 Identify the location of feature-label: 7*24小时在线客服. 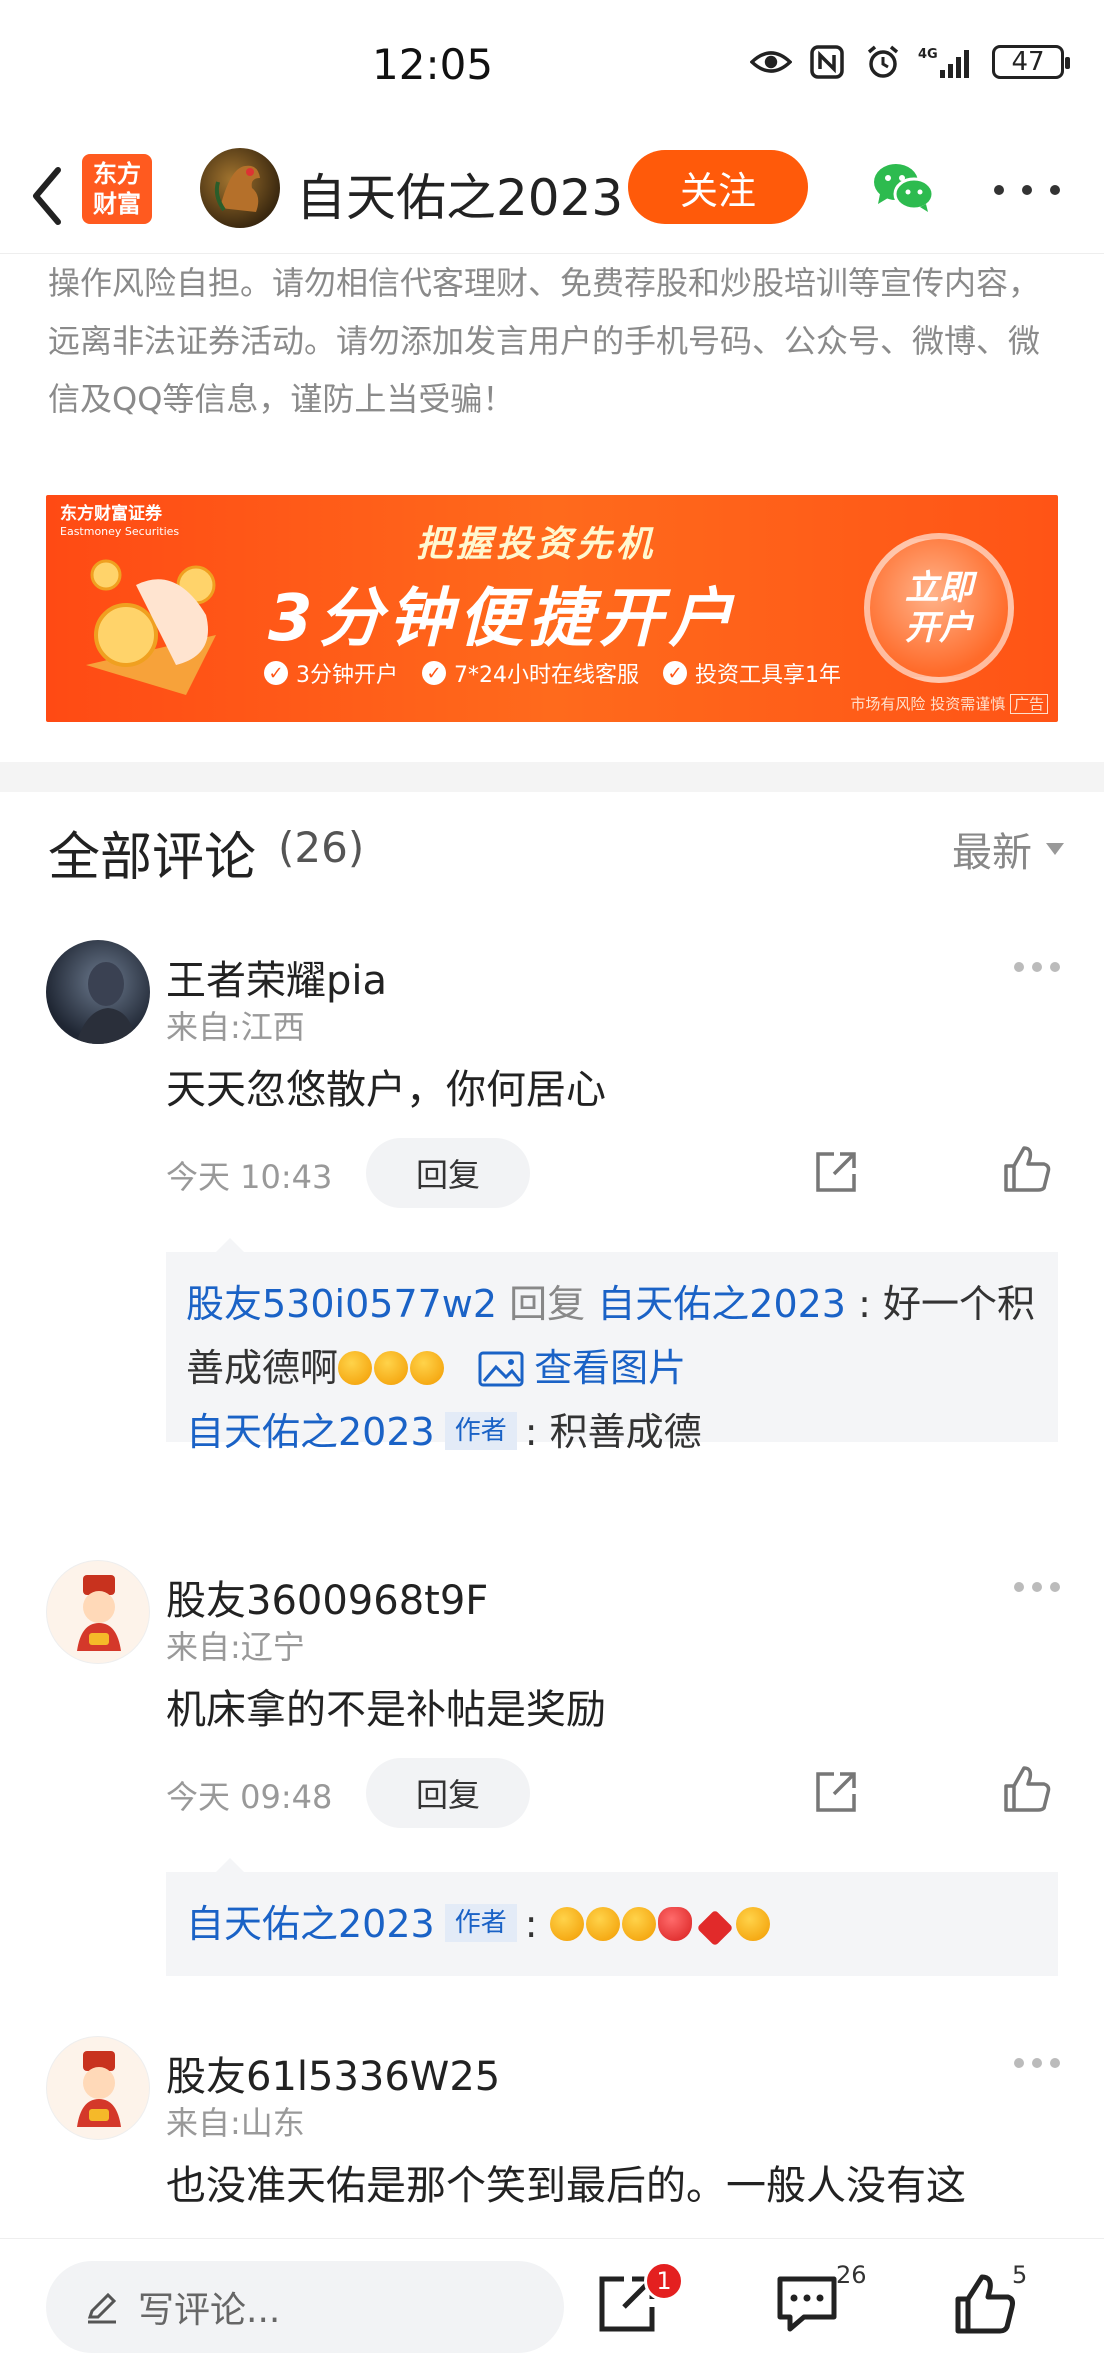
(546, 675).